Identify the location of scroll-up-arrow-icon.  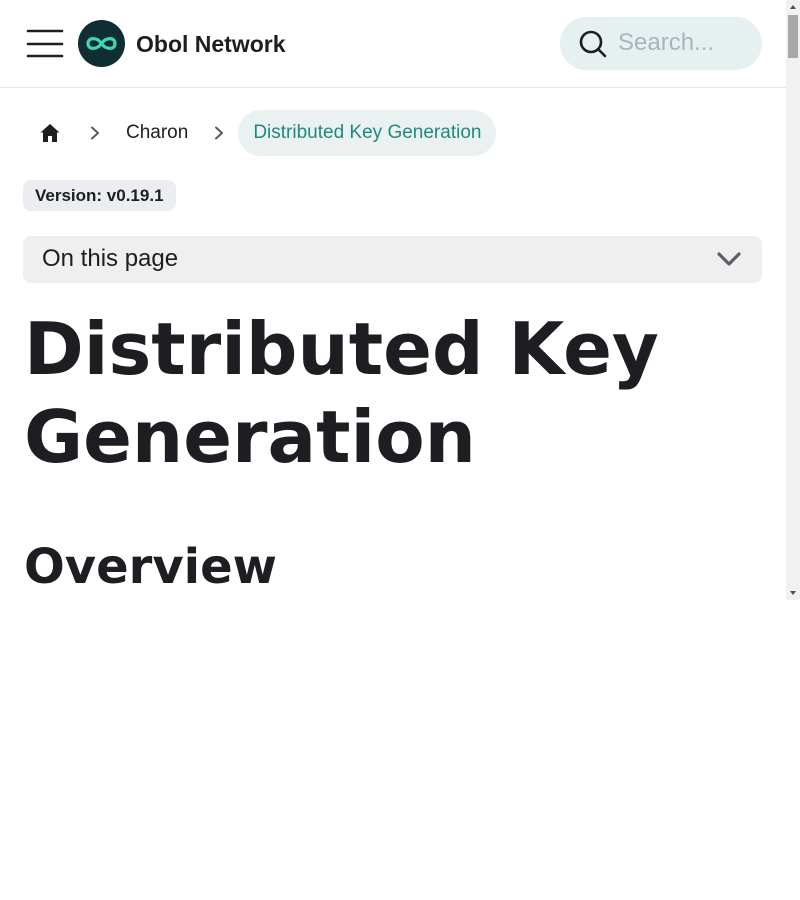
(793, 7).